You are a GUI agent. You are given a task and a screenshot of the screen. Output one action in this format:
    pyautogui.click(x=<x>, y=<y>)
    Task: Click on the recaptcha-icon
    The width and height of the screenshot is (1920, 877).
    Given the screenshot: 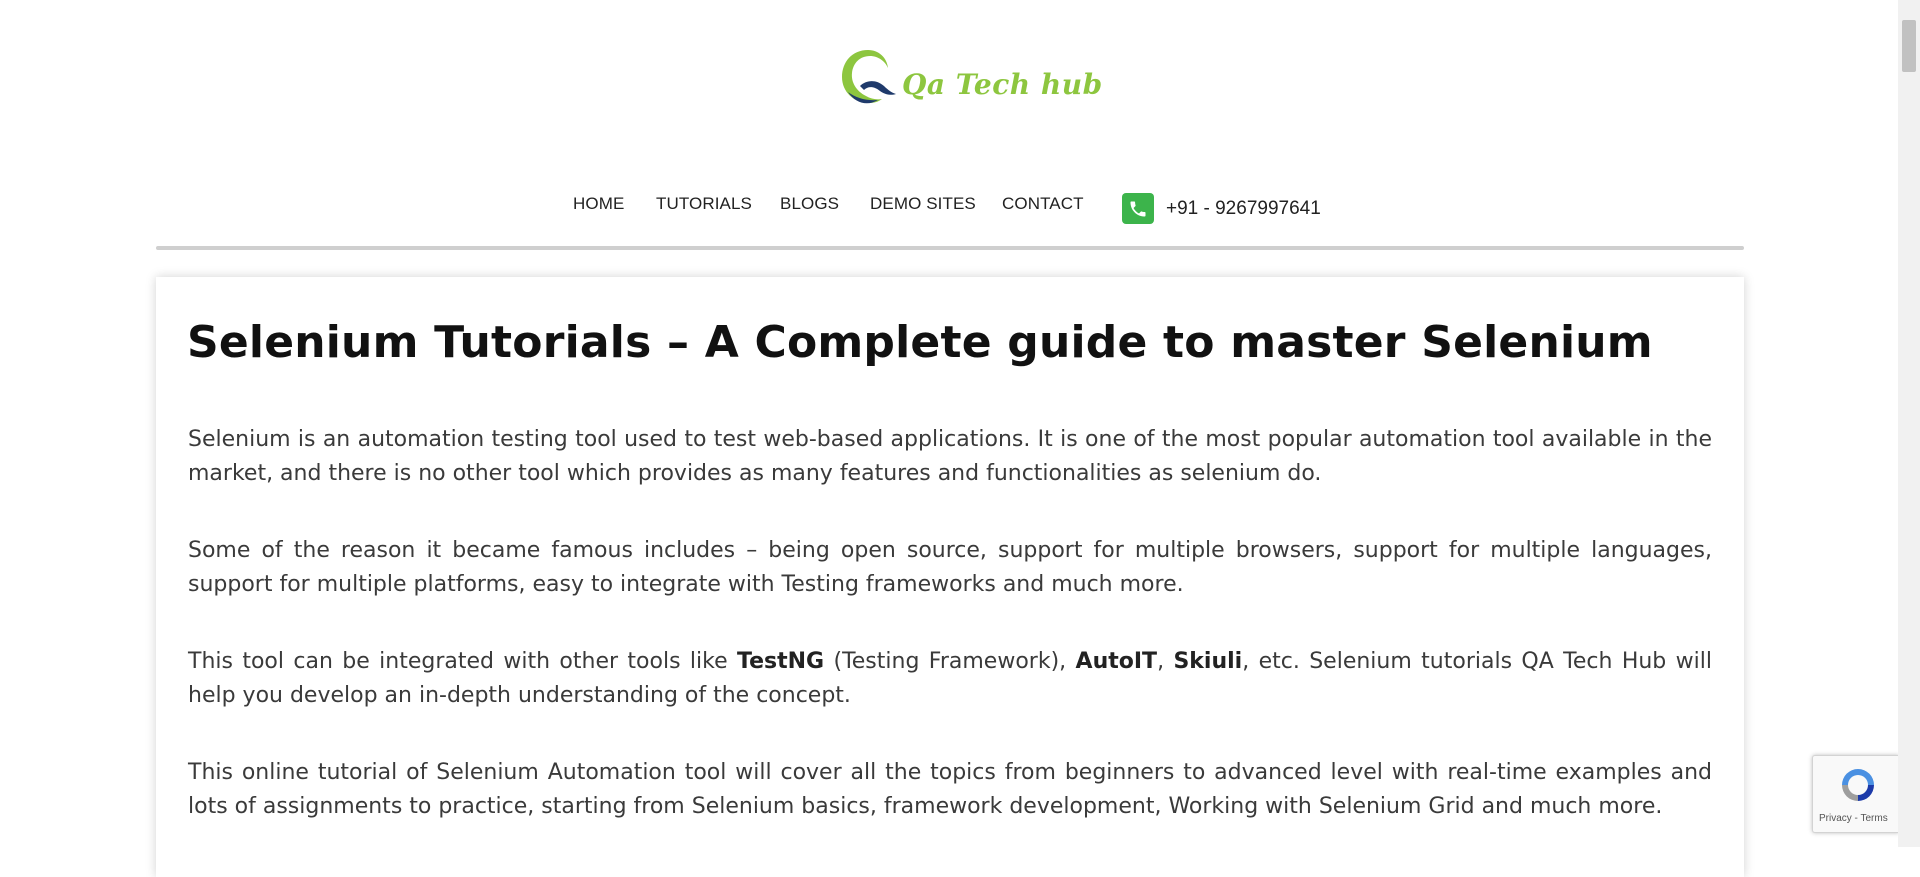 What is the action you would take?
    pyautogui.click(x=1858, y=785)
    